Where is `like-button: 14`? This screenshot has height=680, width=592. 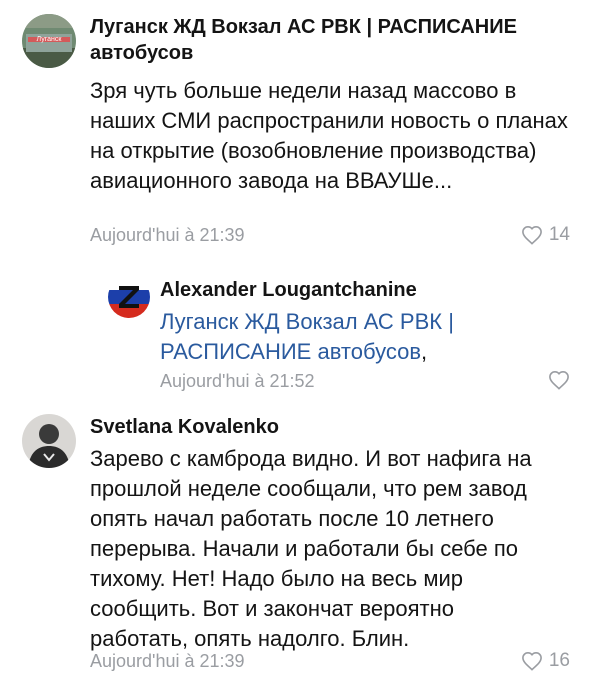
like-button: 14 is located at coordinates (545, 235).